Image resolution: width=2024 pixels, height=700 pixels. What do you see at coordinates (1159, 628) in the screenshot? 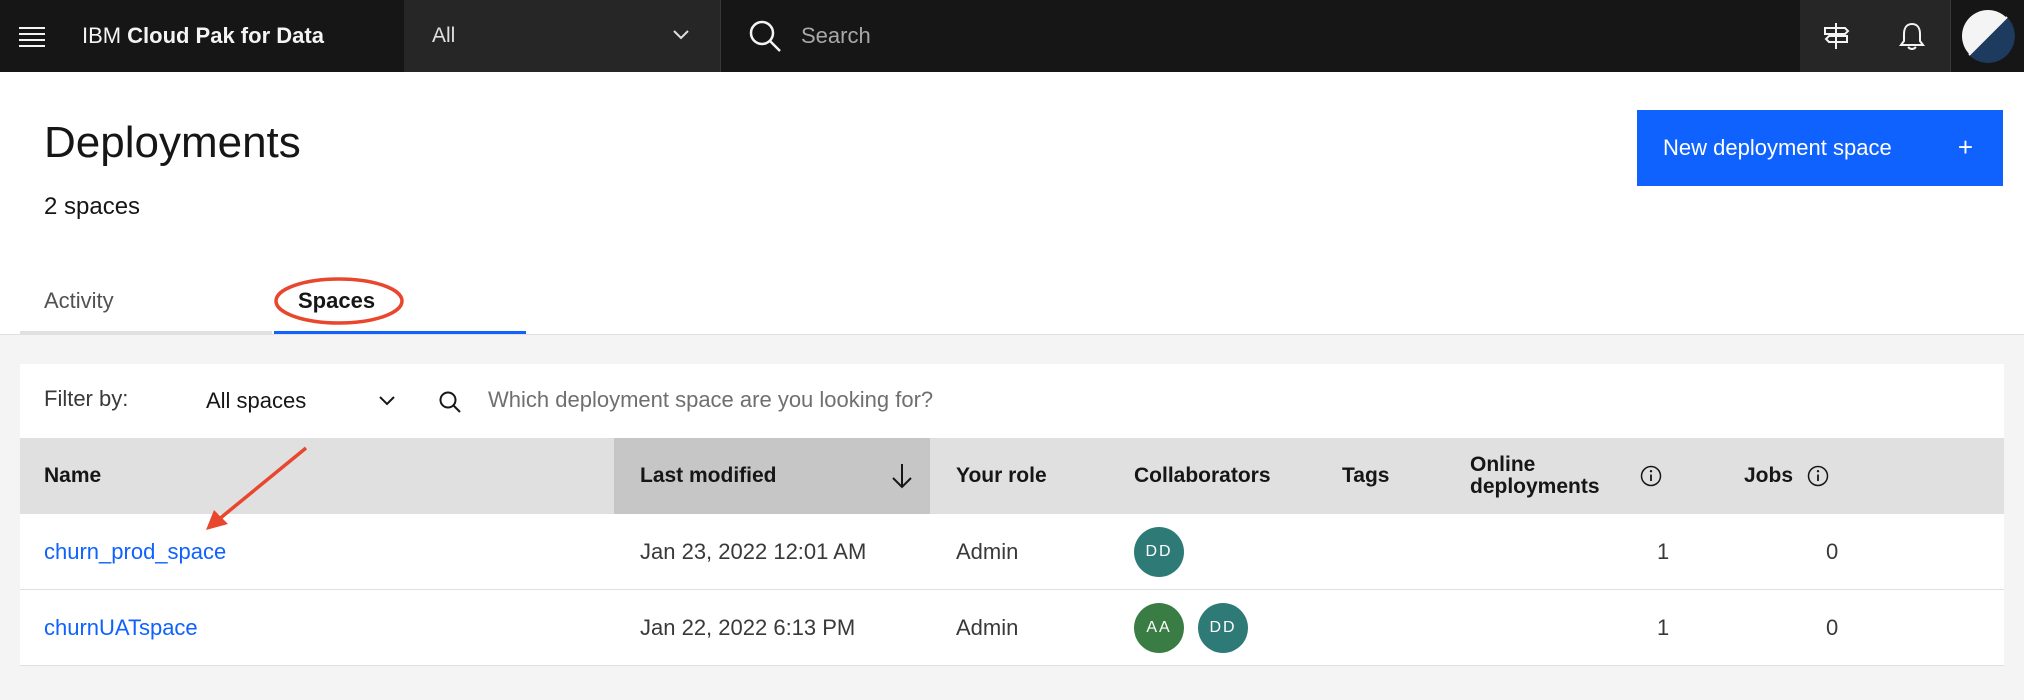
I see `collaborator-avatar: AA` at bounding box center [1159, 628].